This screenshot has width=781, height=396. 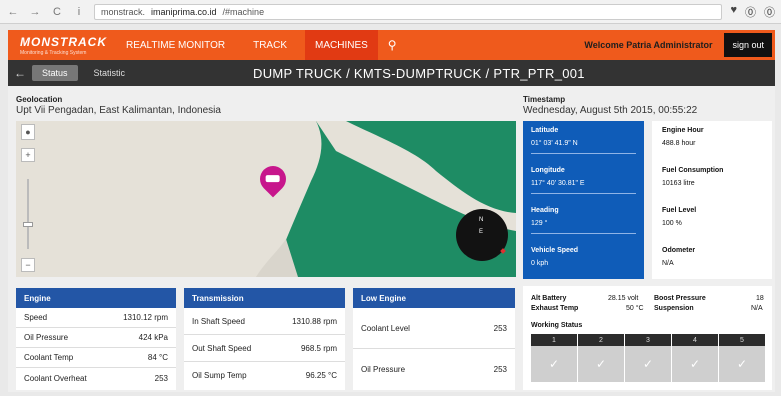 I want to click on table-row: Coolant Overheat 253, so click(x=96, y=378).